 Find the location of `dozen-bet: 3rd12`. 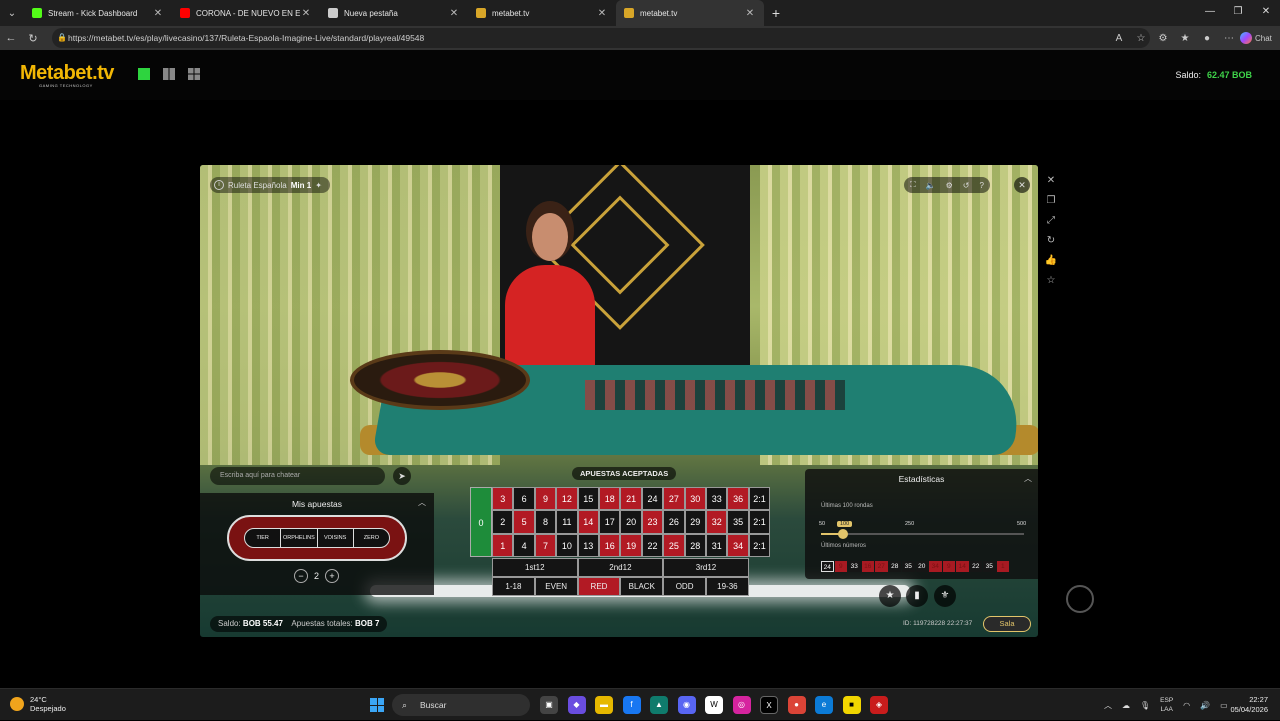

dozen-bet: 3rd12 is located at coordinates (706, 567).